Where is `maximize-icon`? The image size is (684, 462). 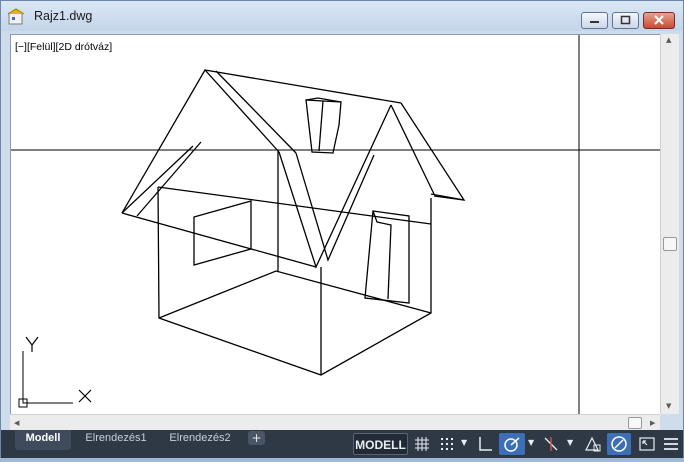 maximize-icon is located at coordinates (625, 20).